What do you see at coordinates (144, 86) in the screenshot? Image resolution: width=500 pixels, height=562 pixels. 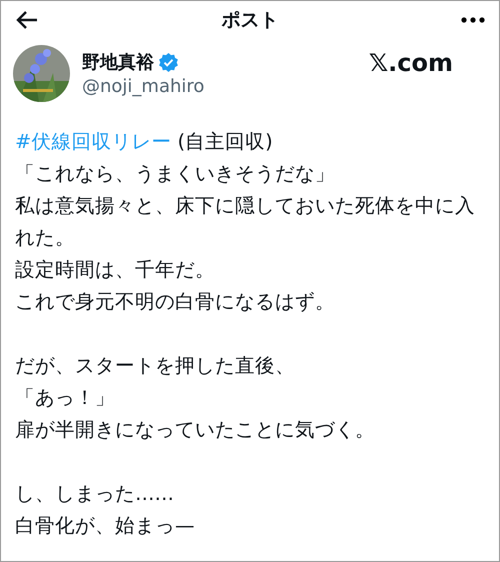 I see `author-handle: @noji_mahiro` at bounding box center [144, 86].